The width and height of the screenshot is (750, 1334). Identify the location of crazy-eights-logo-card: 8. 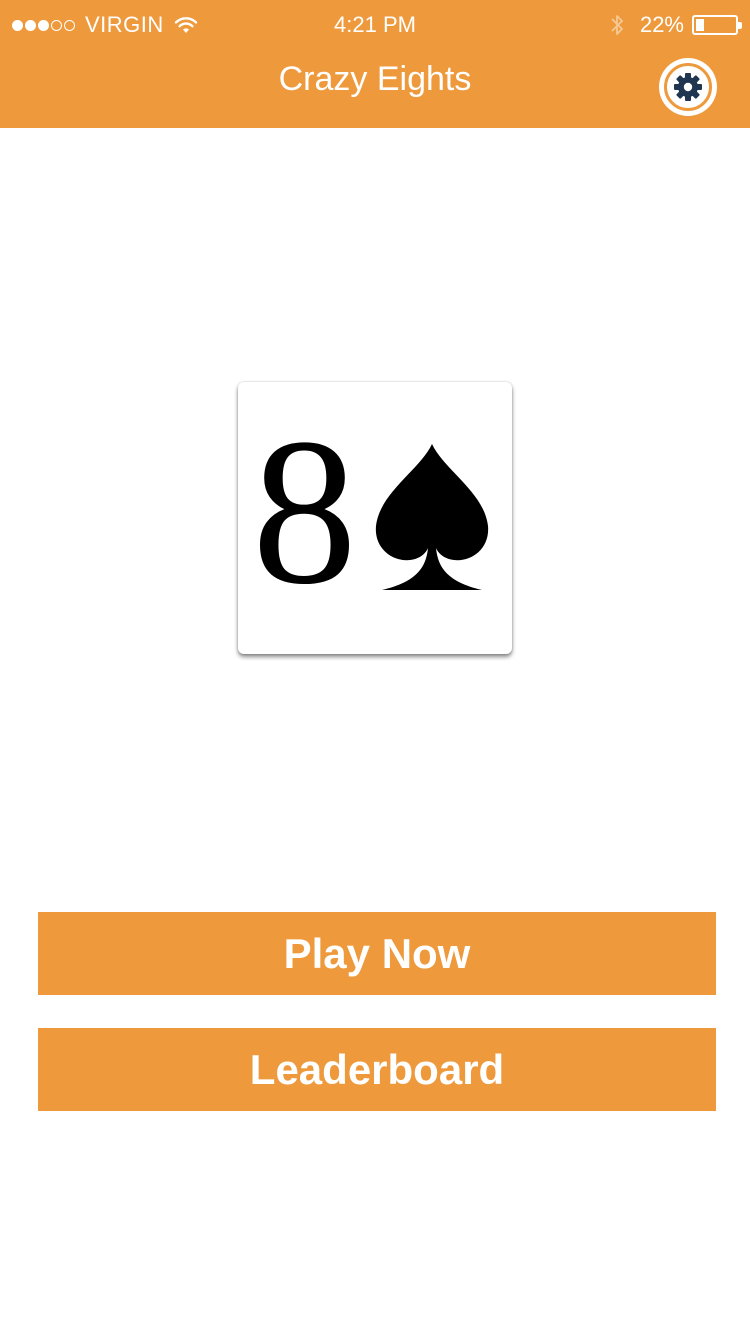
(375, 518).